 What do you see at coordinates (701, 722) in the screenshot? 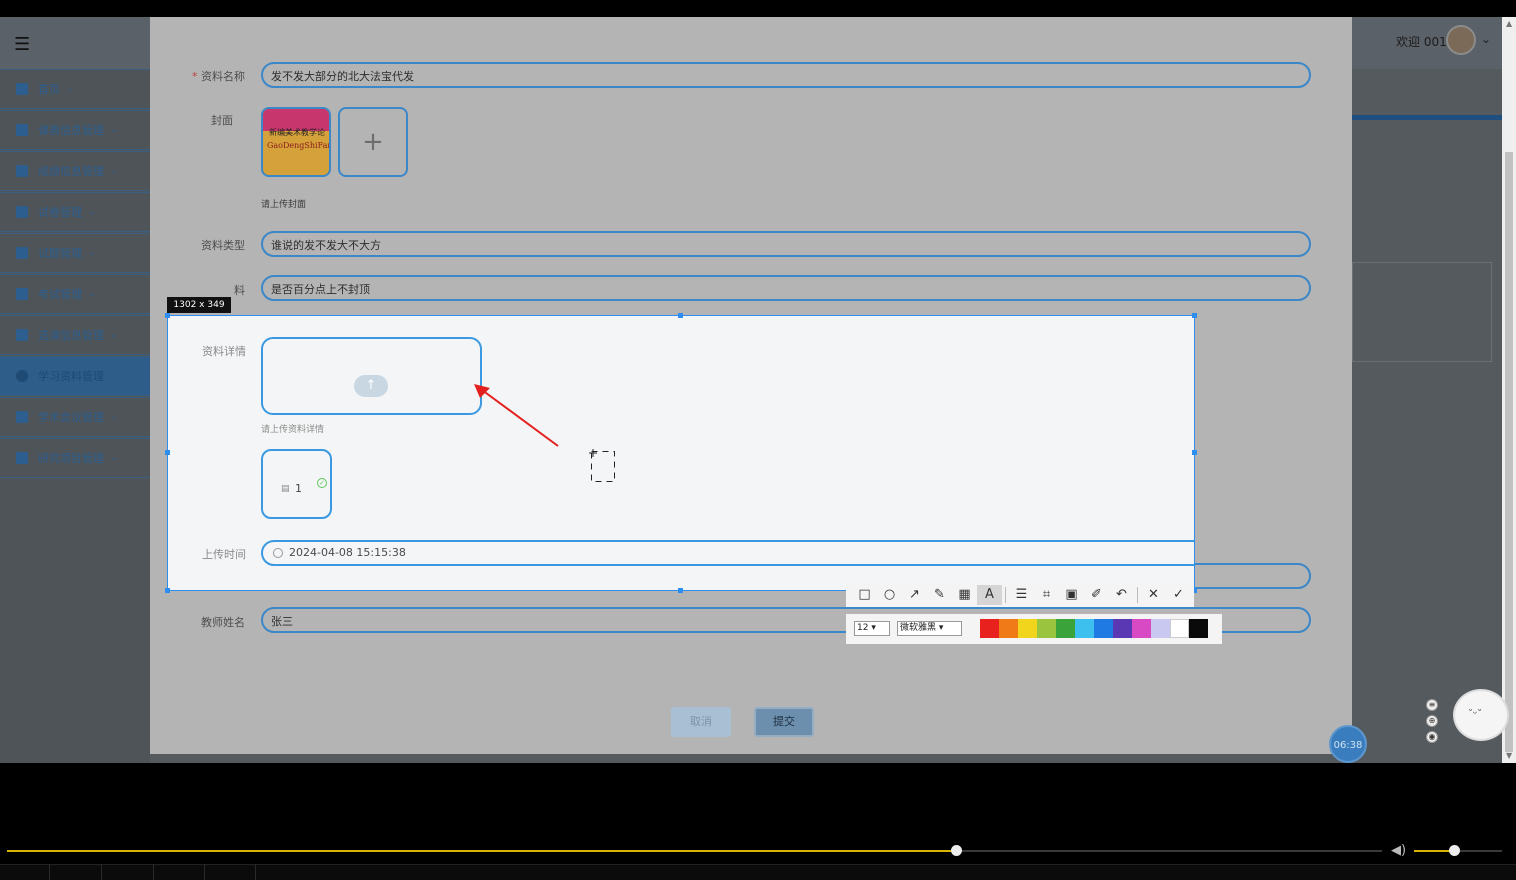
I see `cancel-button: 取消` at bounding box center [701, 722].